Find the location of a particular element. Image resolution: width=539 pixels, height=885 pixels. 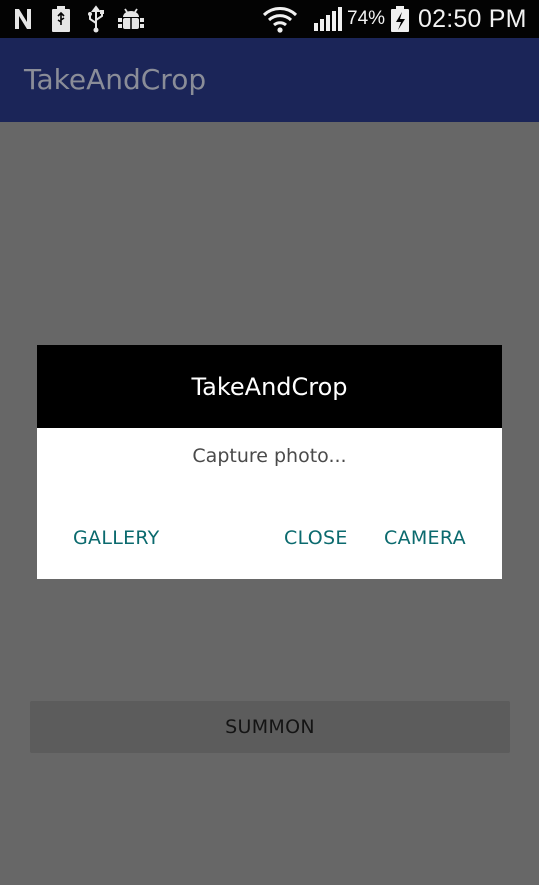

battery-usb-icon is located at coordinates (61, 19).